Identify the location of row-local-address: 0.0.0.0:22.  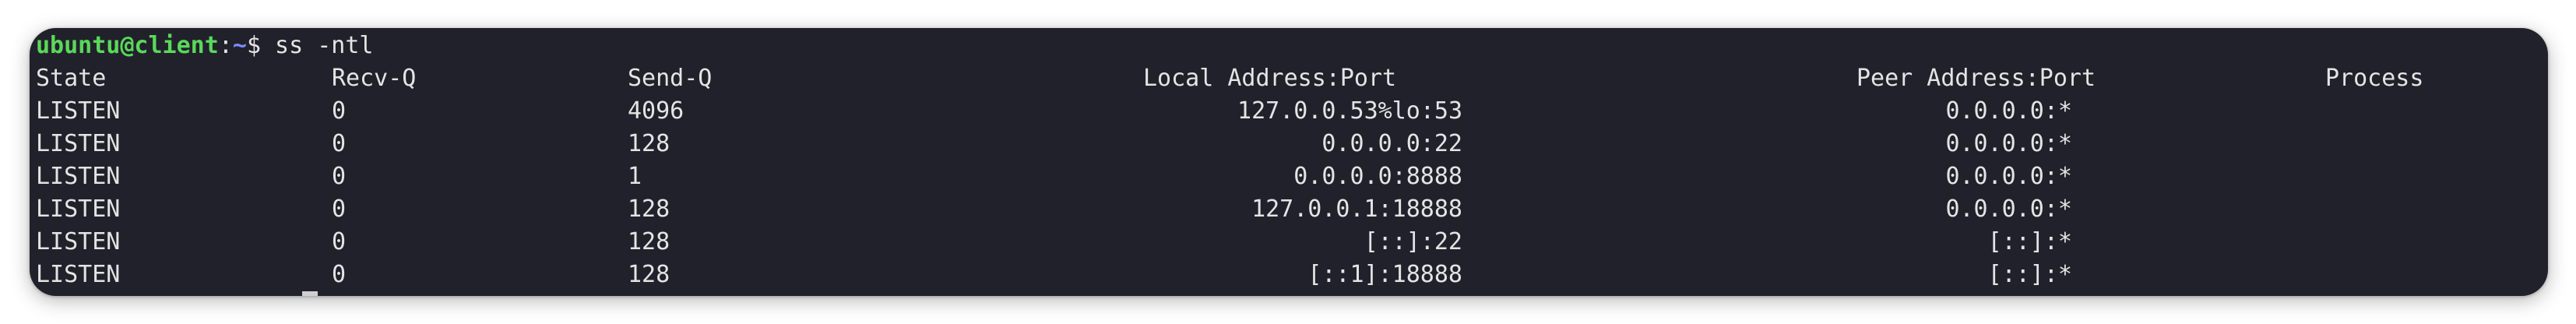
(1391, 143).